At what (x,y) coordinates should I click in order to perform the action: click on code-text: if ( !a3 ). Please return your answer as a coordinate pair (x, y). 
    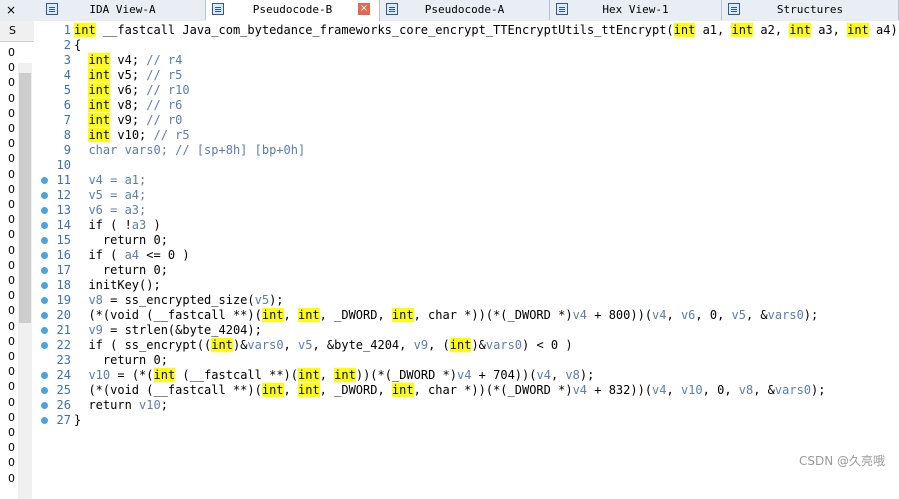
    Looking at the image, I should click on (117, 225).